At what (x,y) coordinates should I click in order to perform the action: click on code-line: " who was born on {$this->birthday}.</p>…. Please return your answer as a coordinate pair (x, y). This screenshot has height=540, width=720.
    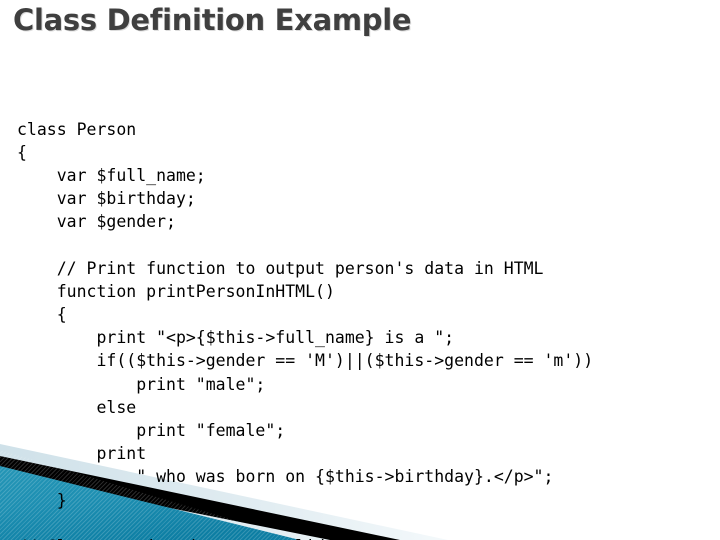
    Looking at the image, I should click on (285, 477).